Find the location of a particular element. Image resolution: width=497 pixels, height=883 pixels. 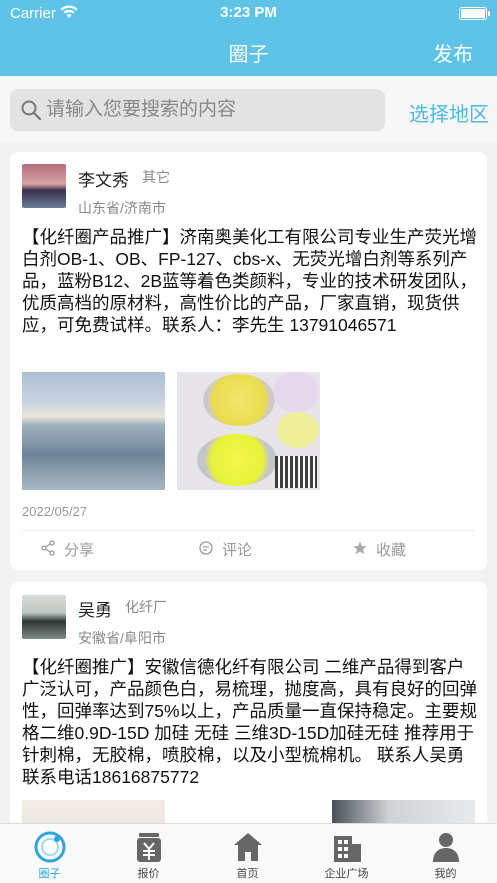

tab-bar: 圈子 报价 首页 企业广场 我的 is located at coordinates (248, 853).